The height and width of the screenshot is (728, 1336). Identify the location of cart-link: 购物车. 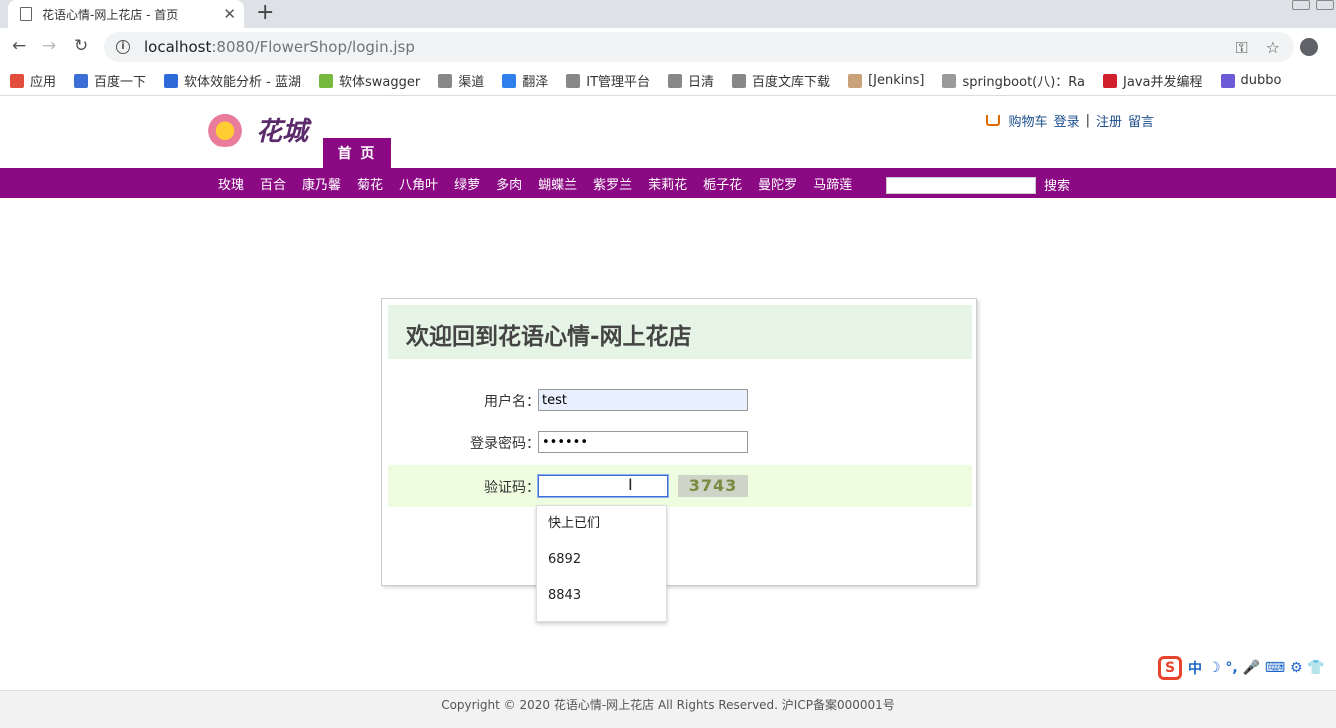
(1028, 120).